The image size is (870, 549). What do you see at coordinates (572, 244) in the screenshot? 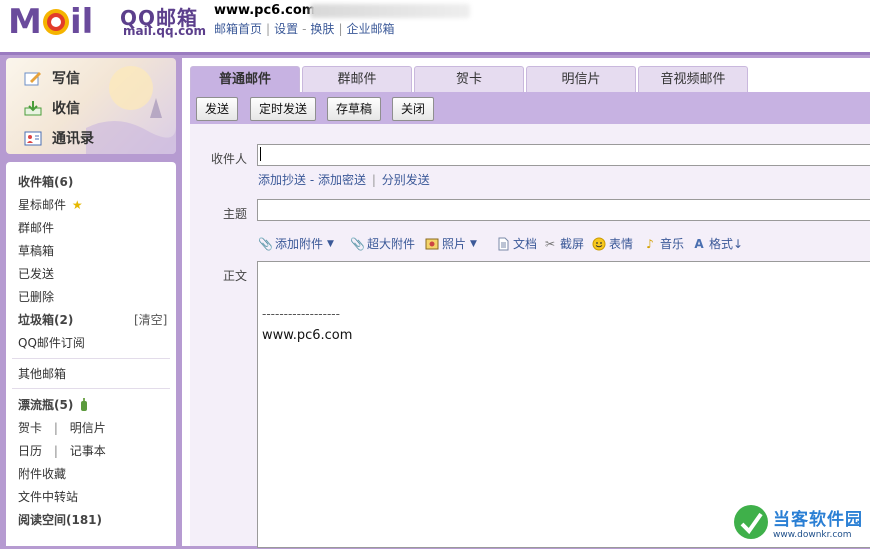
I see `screenshot-label: 截屏` at bounding box center [572, 244].